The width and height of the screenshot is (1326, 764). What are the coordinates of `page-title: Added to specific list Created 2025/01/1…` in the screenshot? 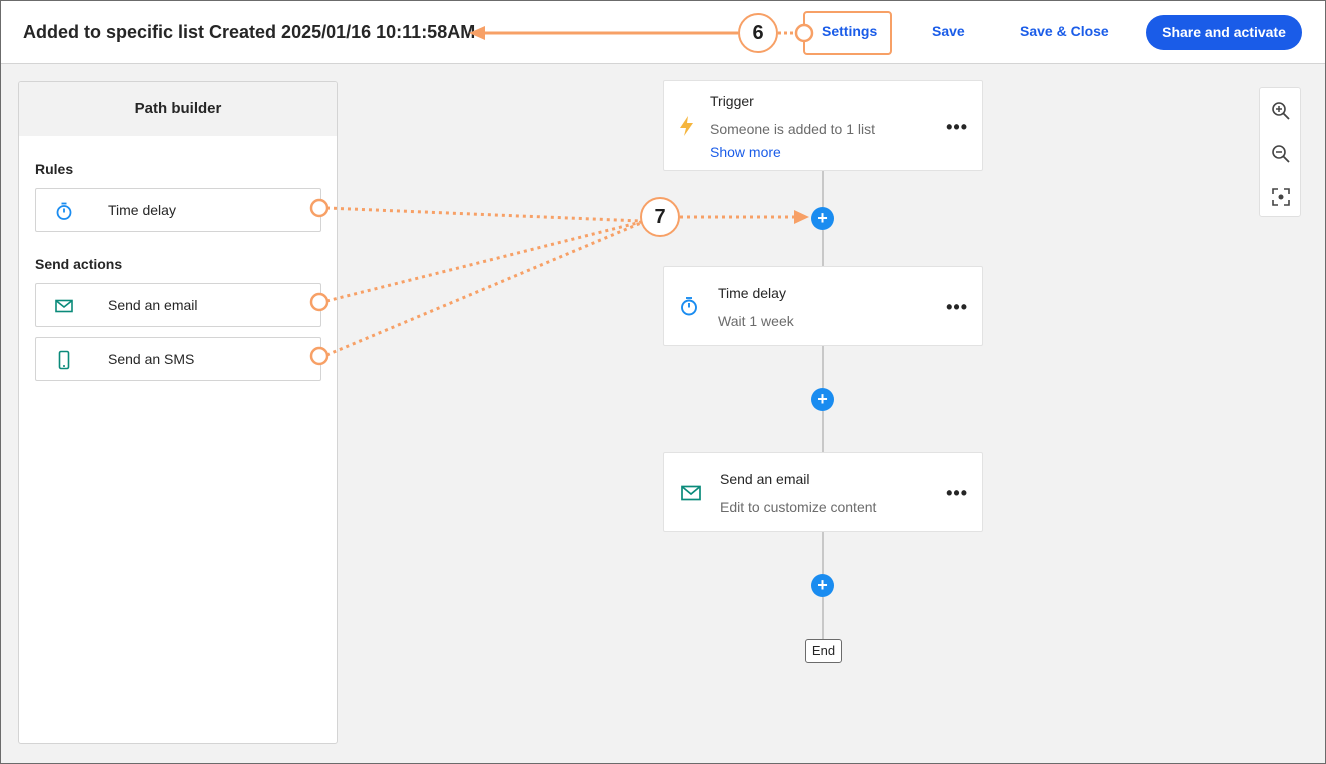 It's located at (249, 32).